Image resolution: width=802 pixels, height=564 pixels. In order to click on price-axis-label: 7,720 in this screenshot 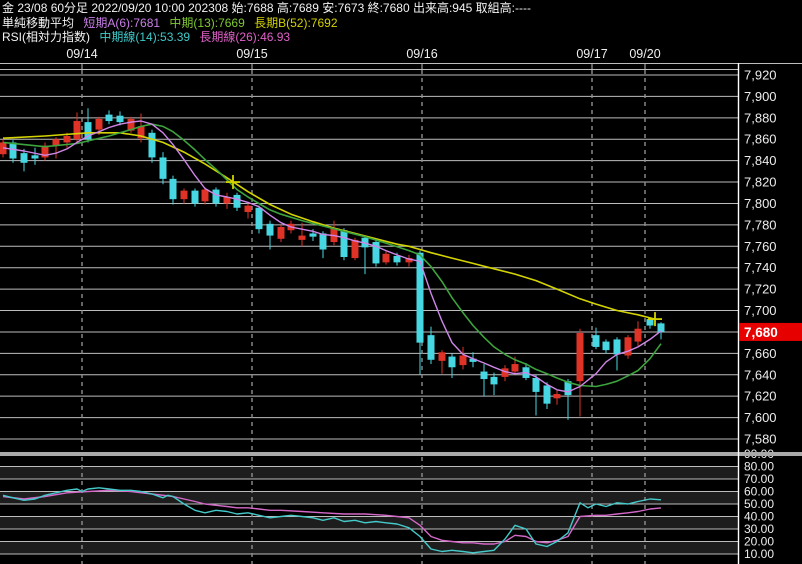, I will do `click(760, 289)`.